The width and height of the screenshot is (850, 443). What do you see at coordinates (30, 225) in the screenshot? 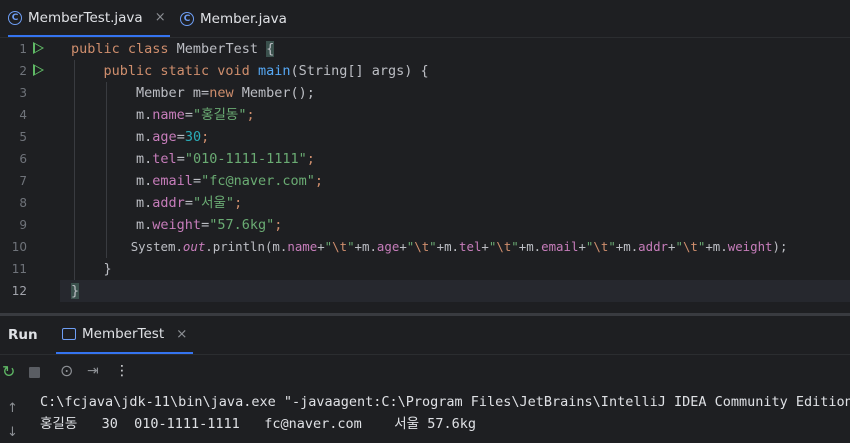
I see `gutter-line: 9` at bounding box center [30, 225].